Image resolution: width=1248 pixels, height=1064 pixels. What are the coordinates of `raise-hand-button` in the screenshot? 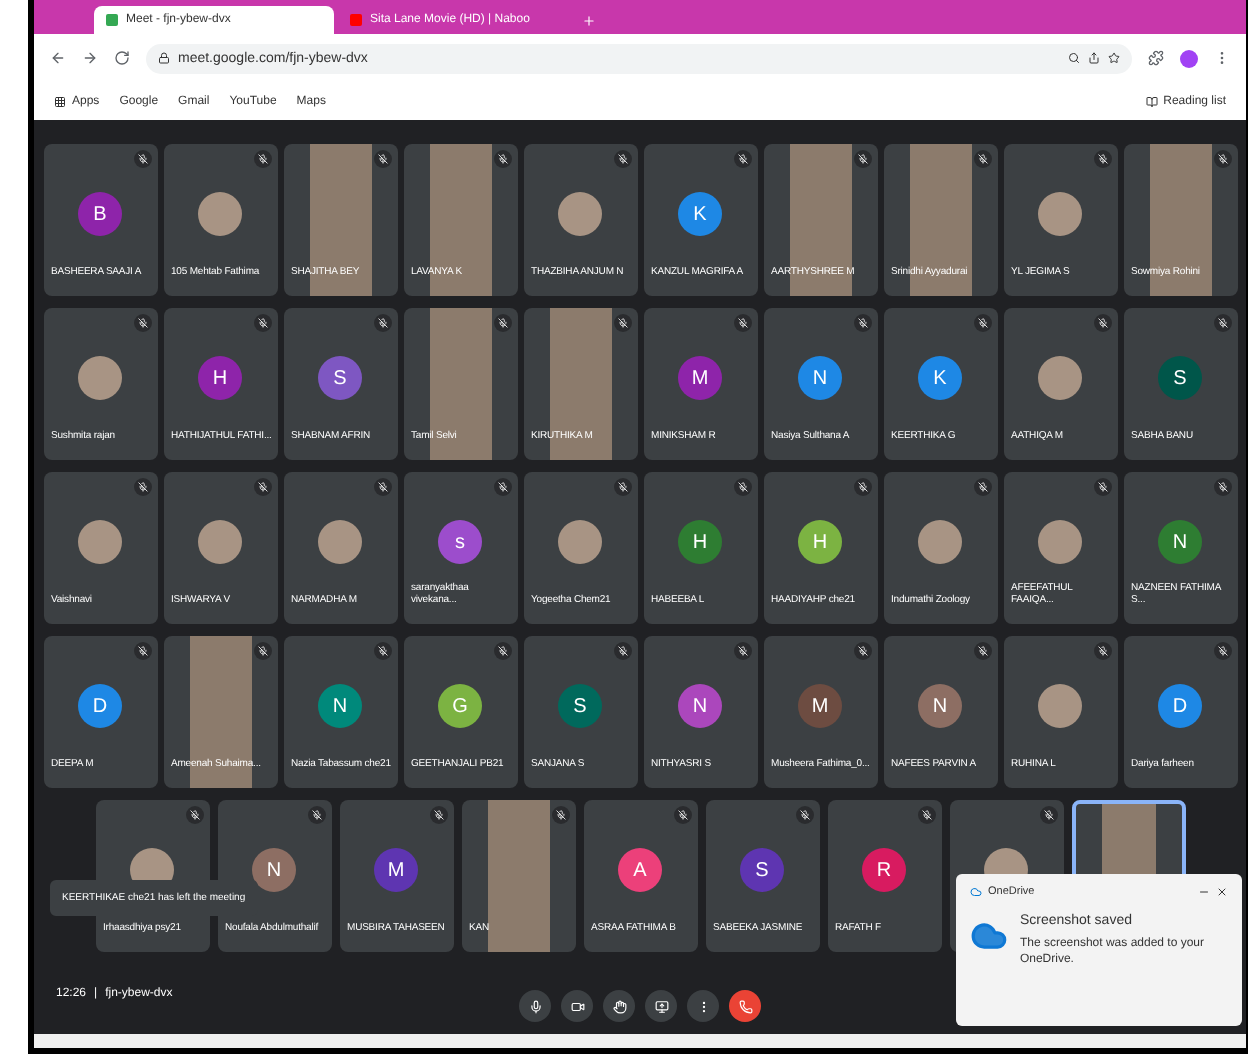 It's located at (619, 1006).